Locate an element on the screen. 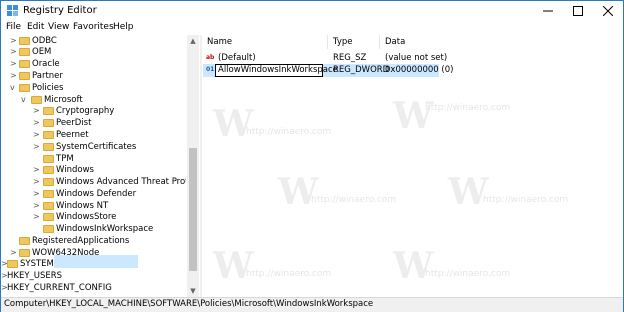 The width and height of the screenshot is (624, 312). registry-editor-app-icon is located at coordinates (12, 10).